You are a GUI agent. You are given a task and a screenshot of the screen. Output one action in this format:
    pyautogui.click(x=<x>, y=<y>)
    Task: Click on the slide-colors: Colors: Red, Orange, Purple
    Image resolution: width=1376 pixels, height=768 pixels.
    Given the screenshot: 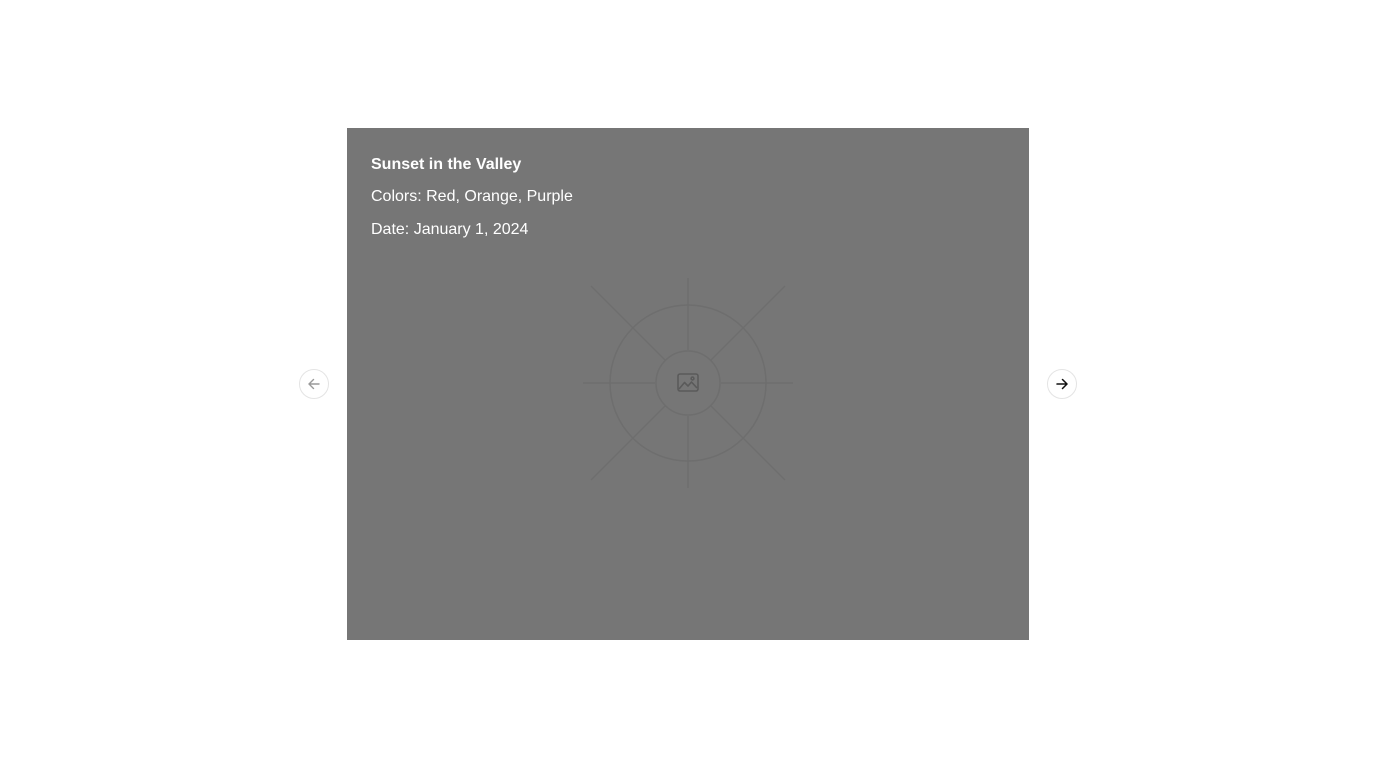 What is the action you would take?
    pyautogui.click(x=472, y=196)
    